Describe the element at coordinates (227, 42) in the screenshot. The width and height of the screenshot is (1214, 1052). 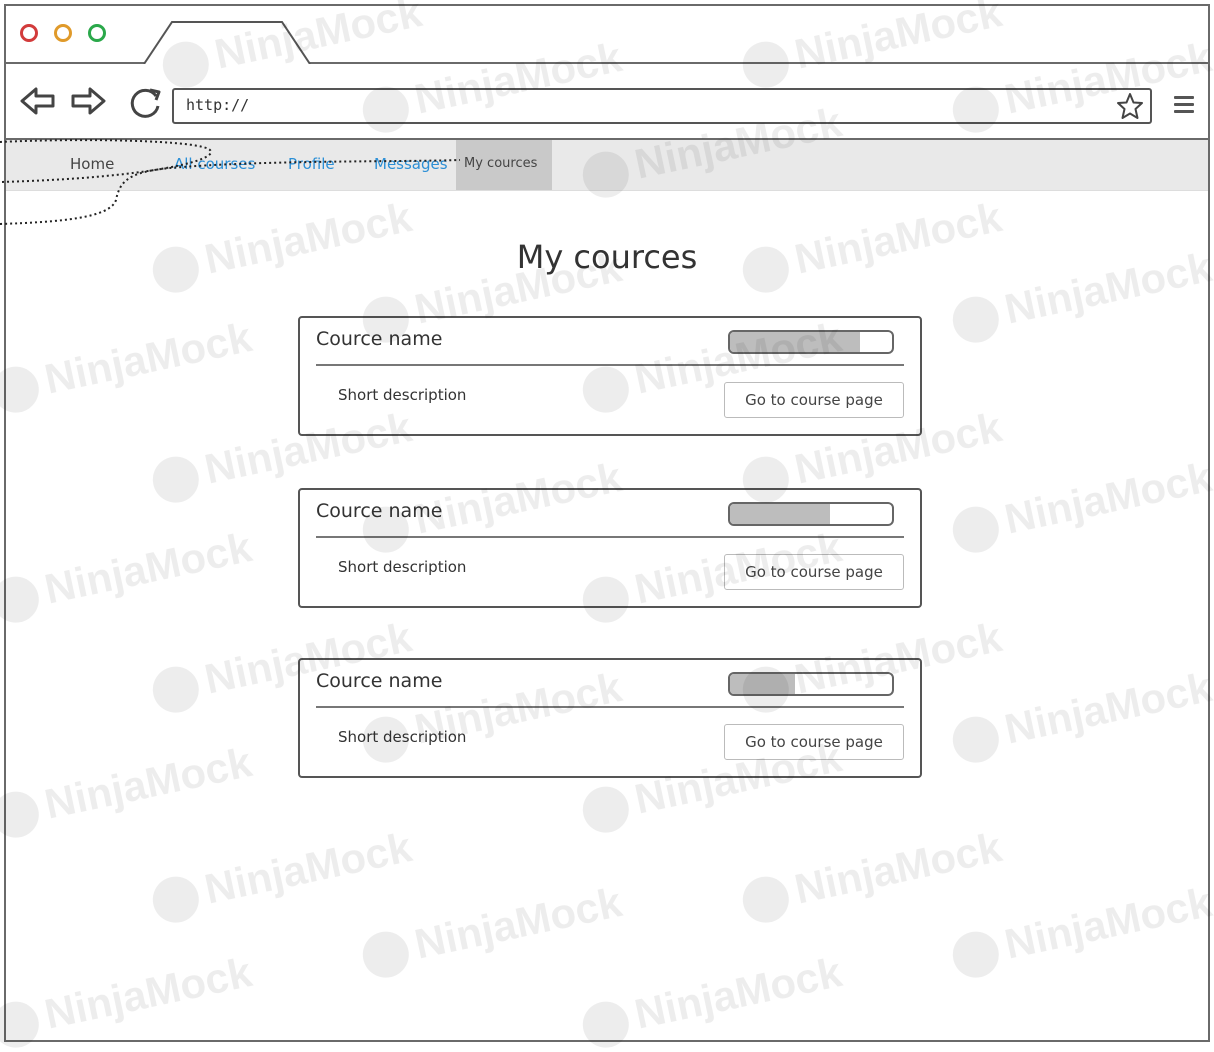
I see `browser-tab` at that location.